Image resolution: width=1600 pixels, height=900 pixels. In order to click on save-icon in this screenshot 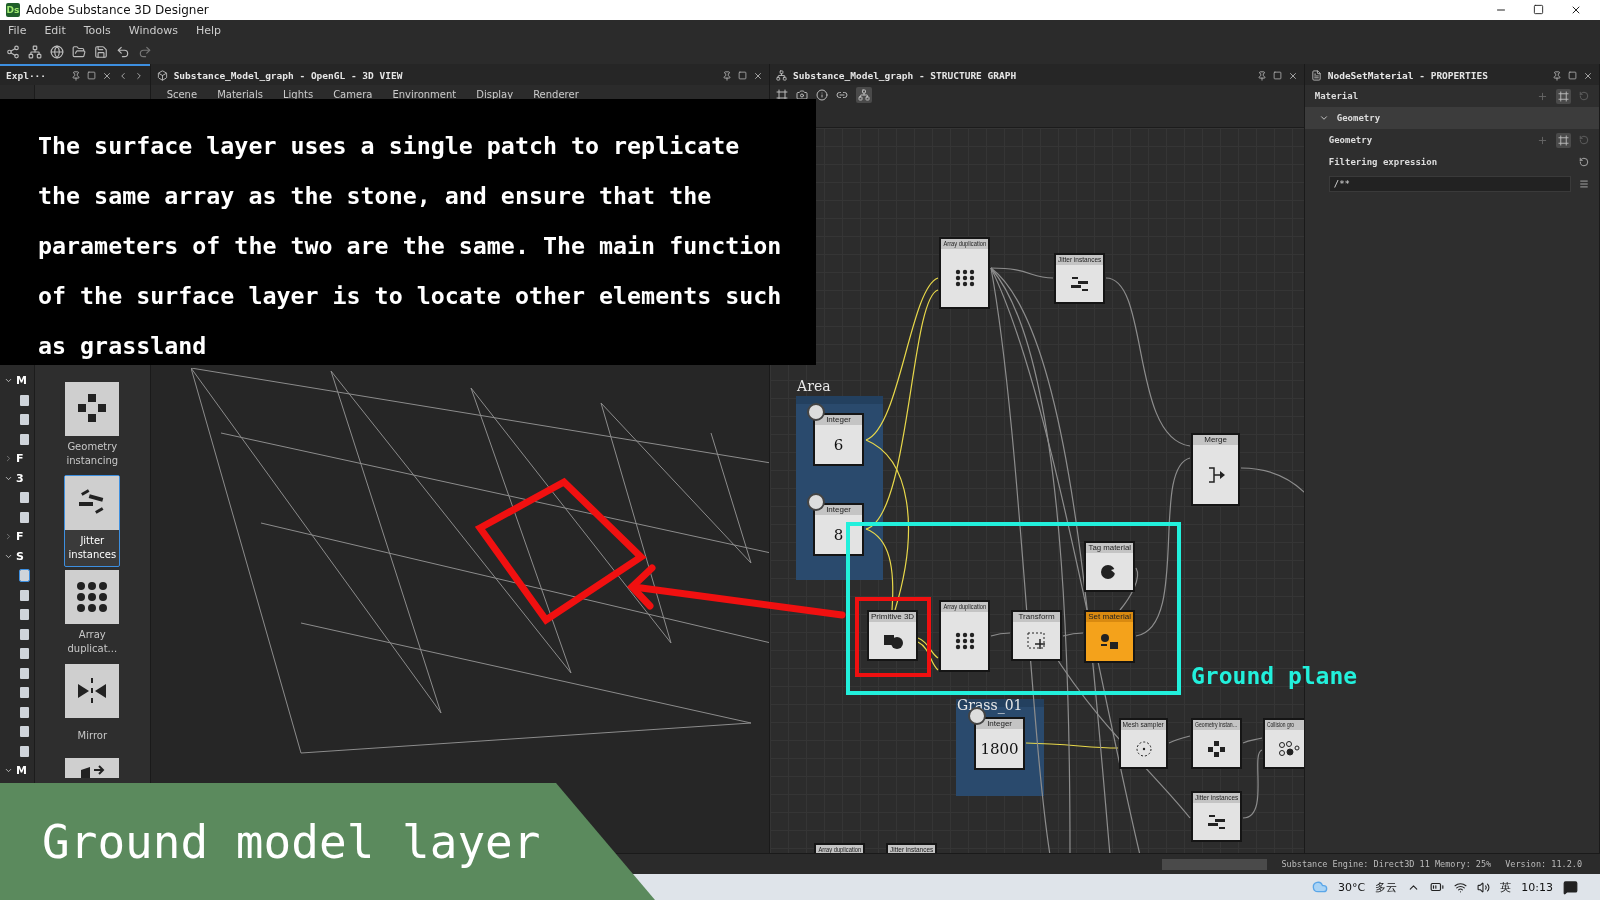, I will do `click(101, 52)`.